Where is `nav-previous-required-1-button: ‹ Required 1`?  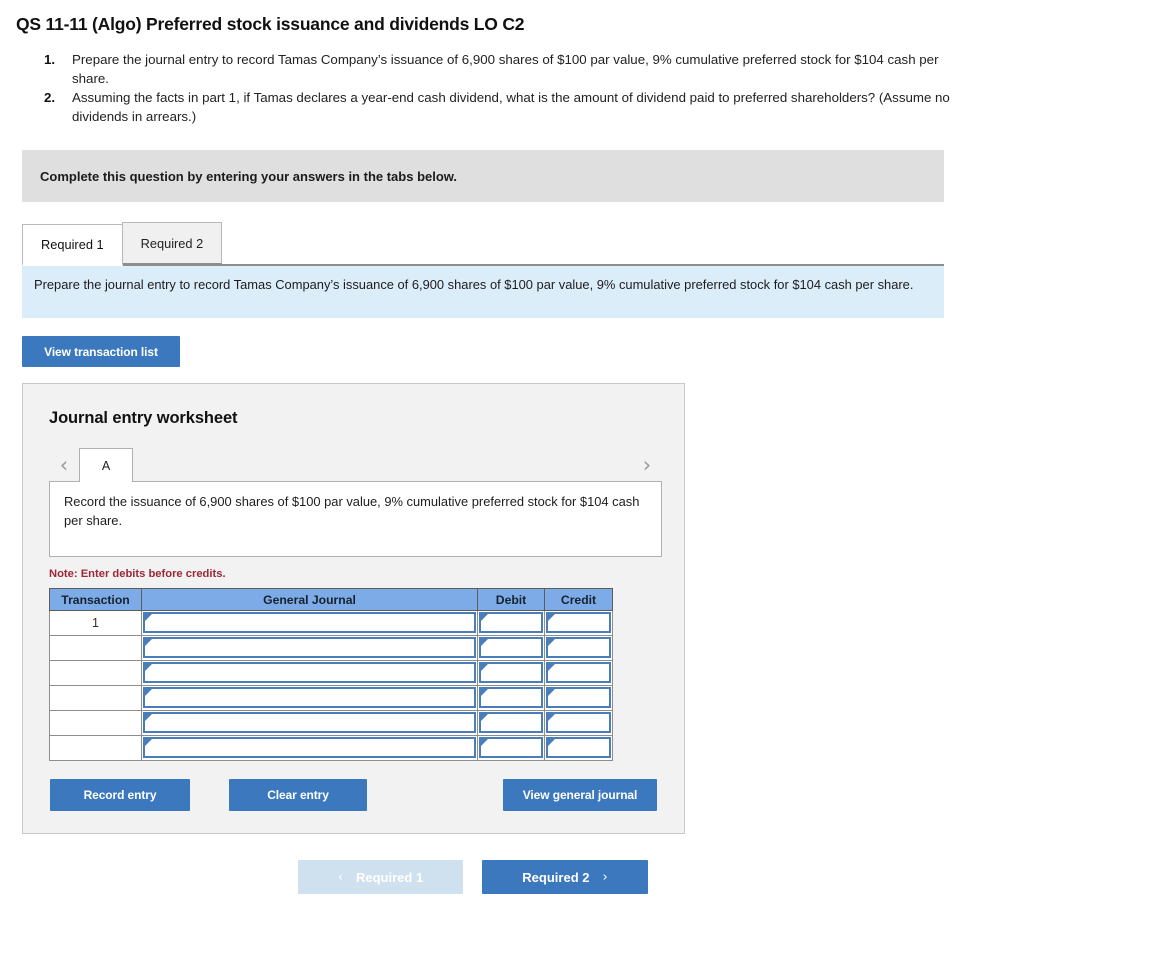 nav-previous-required-1-button: ‹ Required 1 is located at coordinates (380, 877).